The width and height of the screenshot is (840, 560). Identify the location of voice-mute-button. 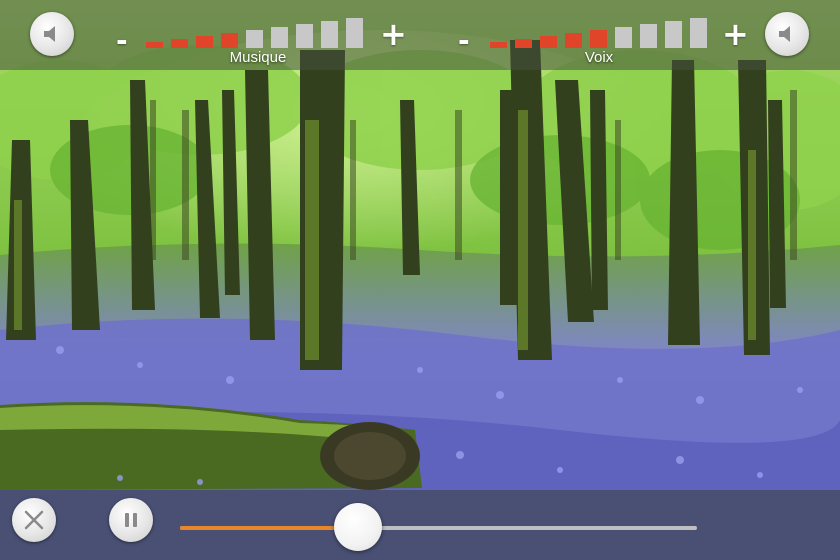
(787, 34).